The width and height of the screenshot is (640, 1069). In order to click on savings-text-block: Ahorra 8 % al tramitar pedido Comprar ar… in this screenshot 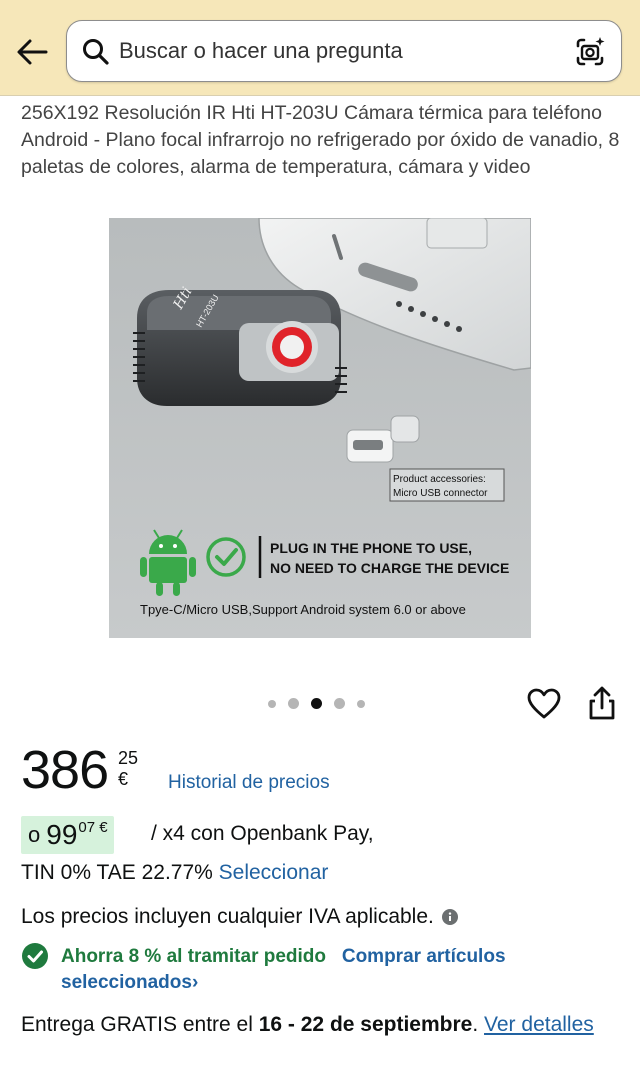, I will do `click(341, 970)`.